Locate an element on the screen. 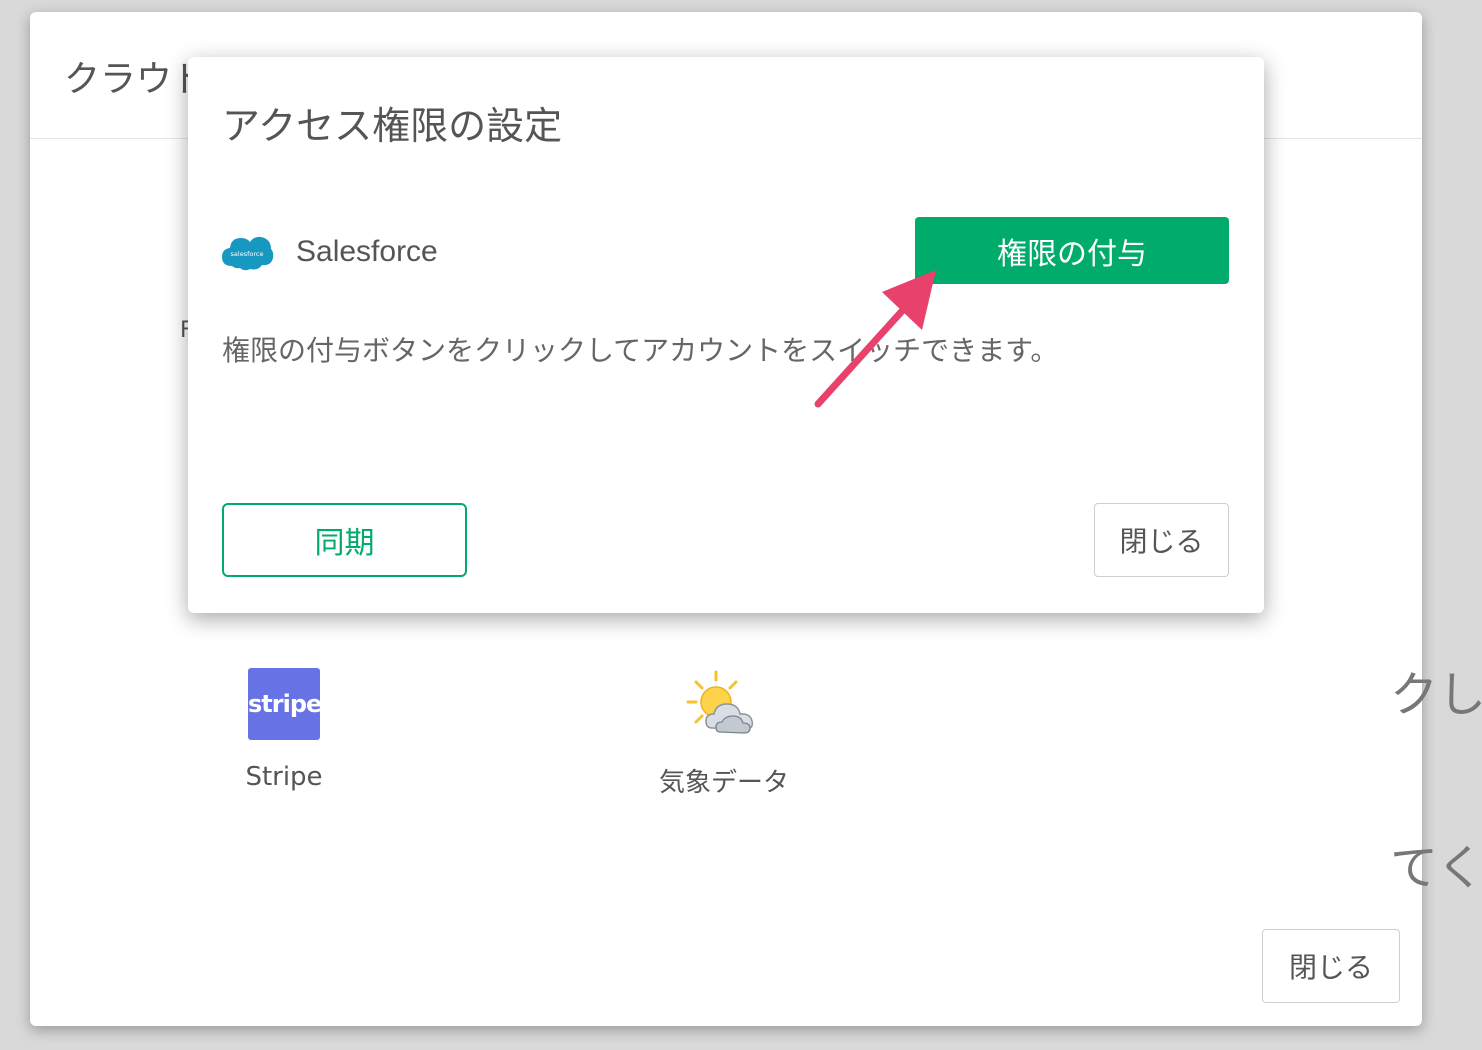 Image resolution: width=1482 pixels, height=1050 pixels. background-close-button: 閉じる is located at coordinates (1331, 966).